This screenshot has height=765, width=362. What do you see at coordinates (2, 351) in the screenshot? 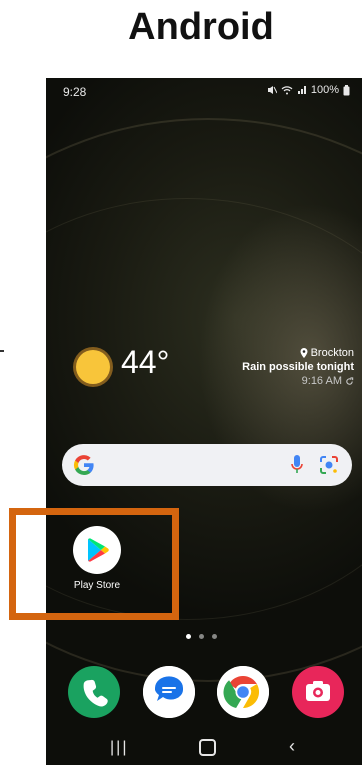
I see `divider` at bounding box center [2, 351].